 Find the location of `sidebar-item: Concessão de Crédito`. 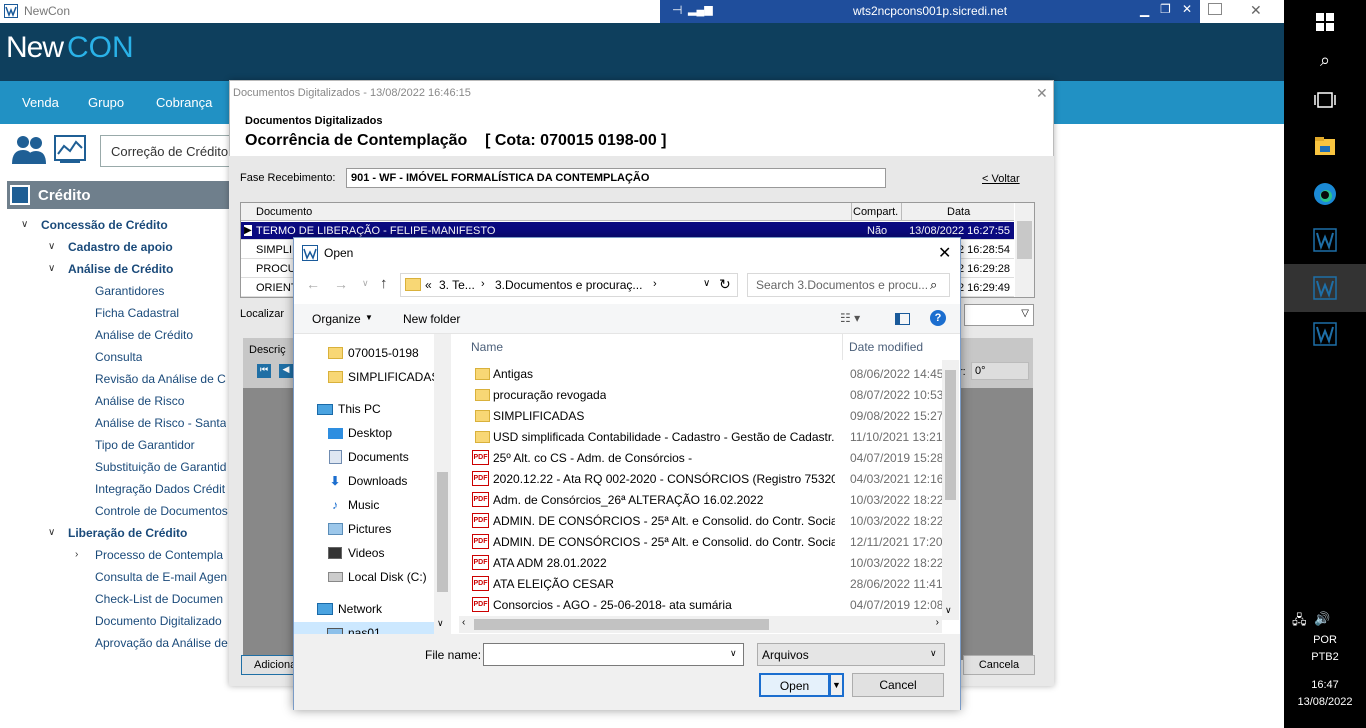

sidebar-item: Concessão de Crédito is located at coordinates (104, 225).